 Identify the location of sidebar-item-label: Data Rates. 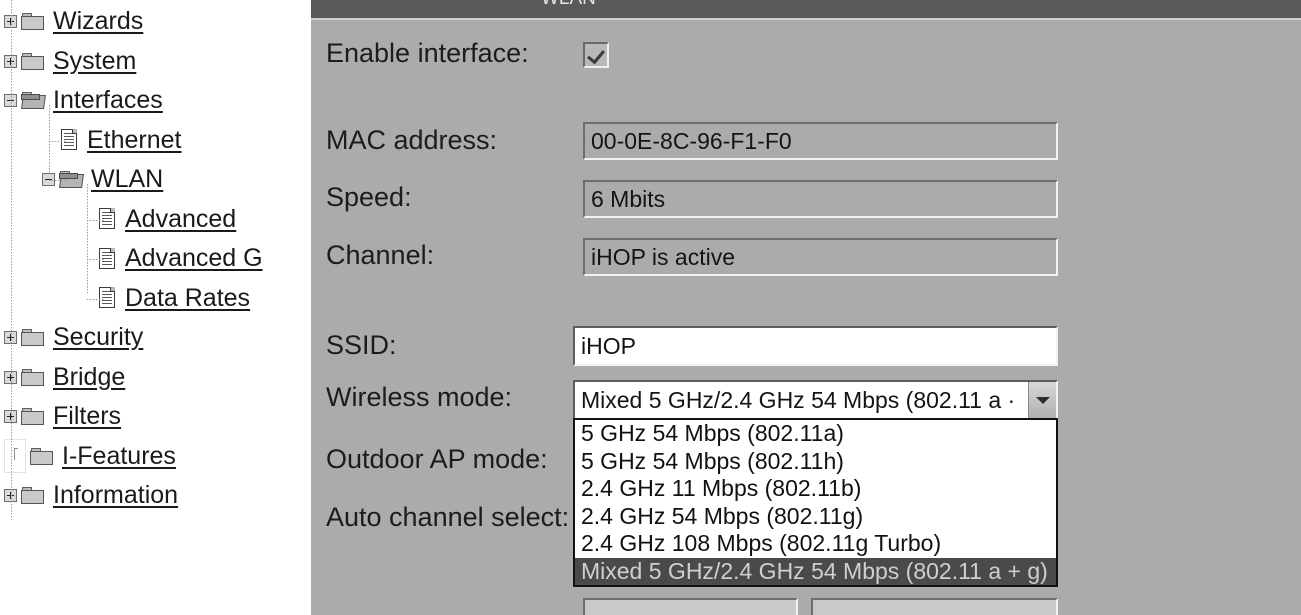
(187, 298).